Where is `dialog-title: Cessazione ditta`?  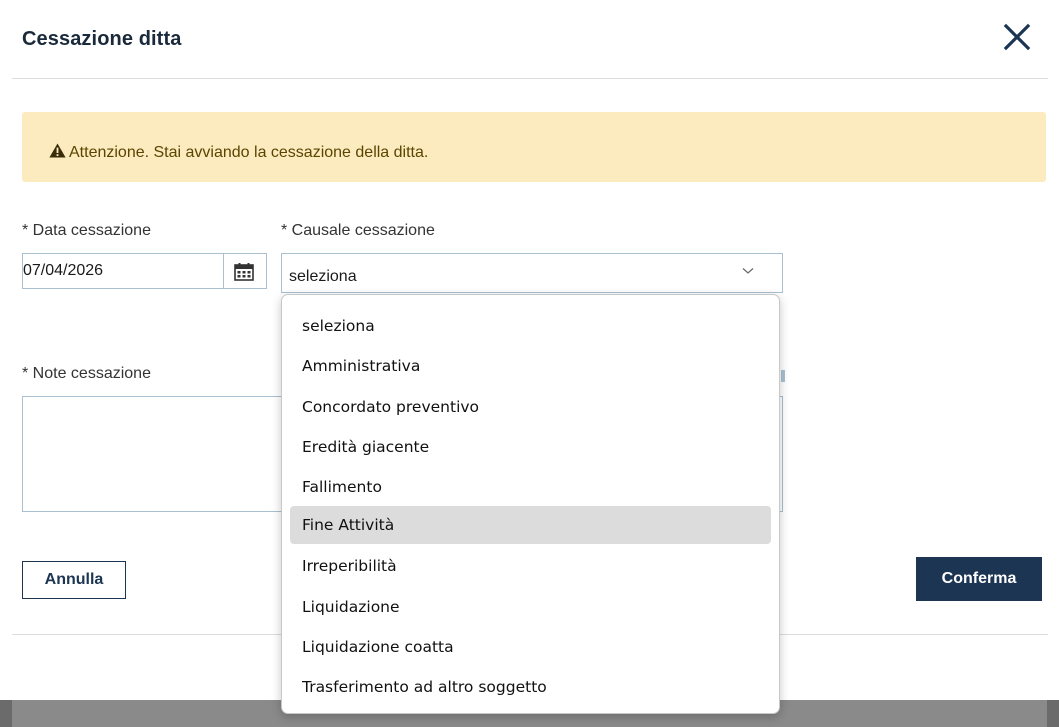
dialog-title: Cessazione ditta is located at coordinates (102, 39).